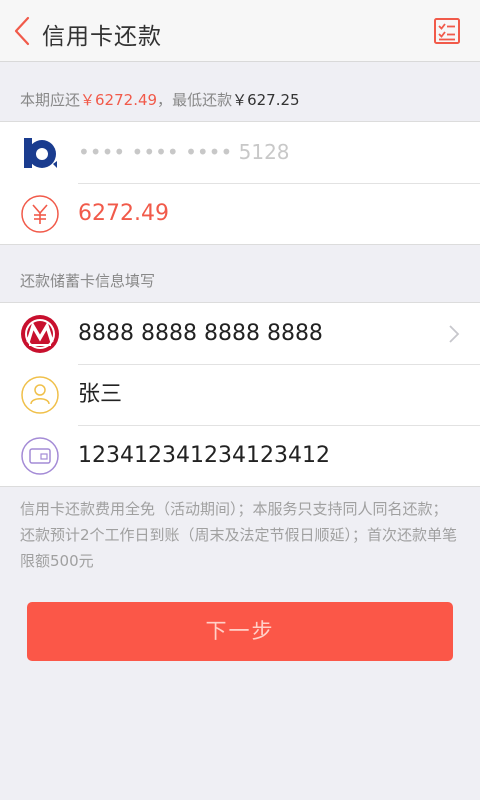 Image resolution: width=480 pixels, height=800 pixels. Describe the element at coordinates (204, 455) in the screenshot. I see `id-number-field: 123412341234123412` at that location.